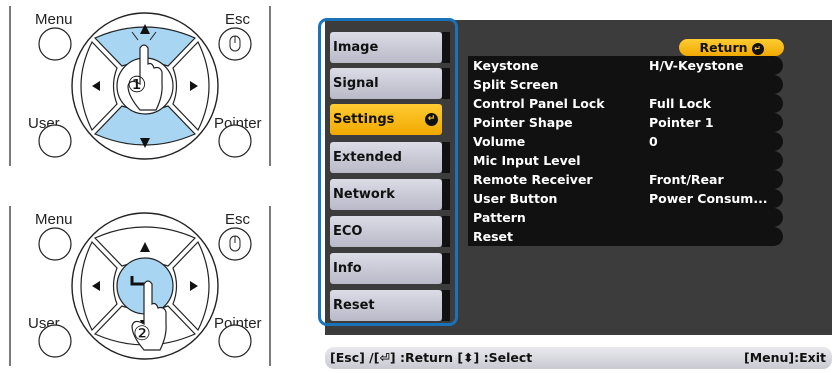 Image resolution: width=832 pixels, height=373 pixels. Describe the element at coordinates (731, 47) in the screenshot. I see `return-button: Return ↵` at that location.